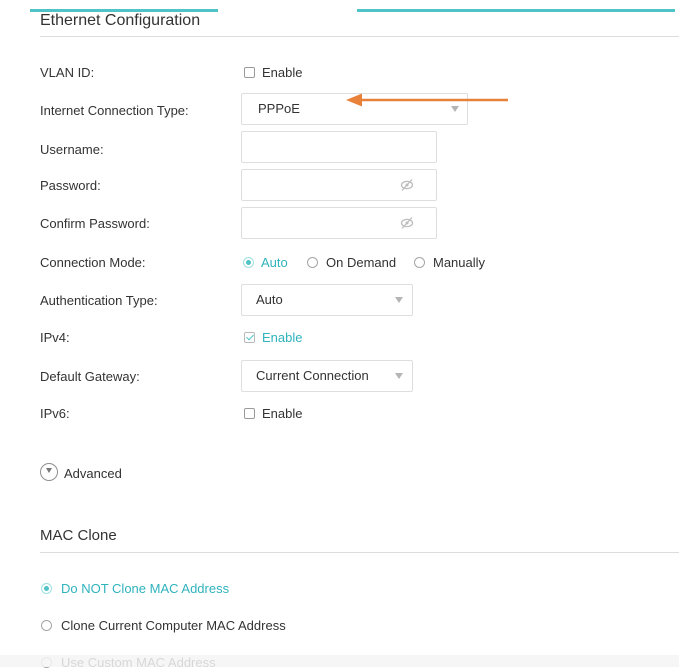  Describe the element at coordinates (282, 413) in the screenshot. I see `ipv6-enable-label: Enable` at that location.